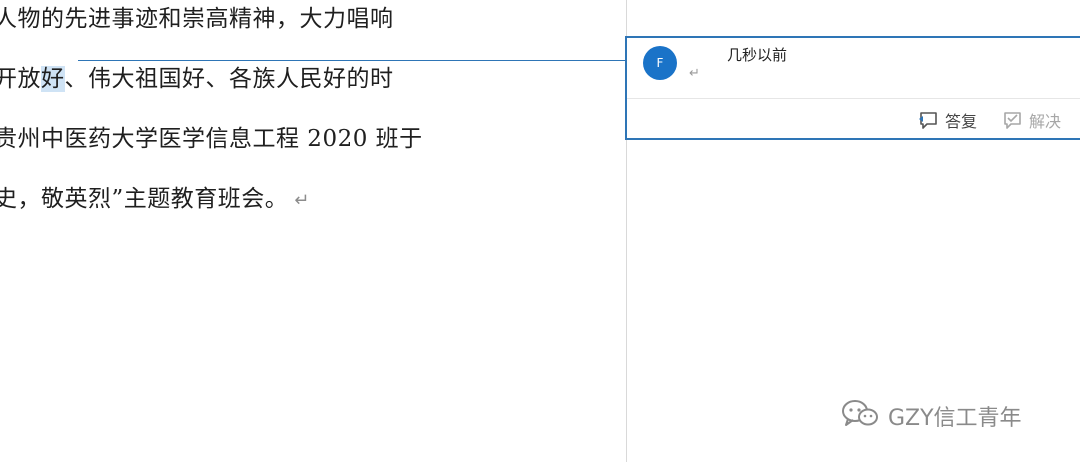  What do you see at coordinates (853, 98) in the screenshot?
I see `comment-divider` at bounding box center [853, 98].